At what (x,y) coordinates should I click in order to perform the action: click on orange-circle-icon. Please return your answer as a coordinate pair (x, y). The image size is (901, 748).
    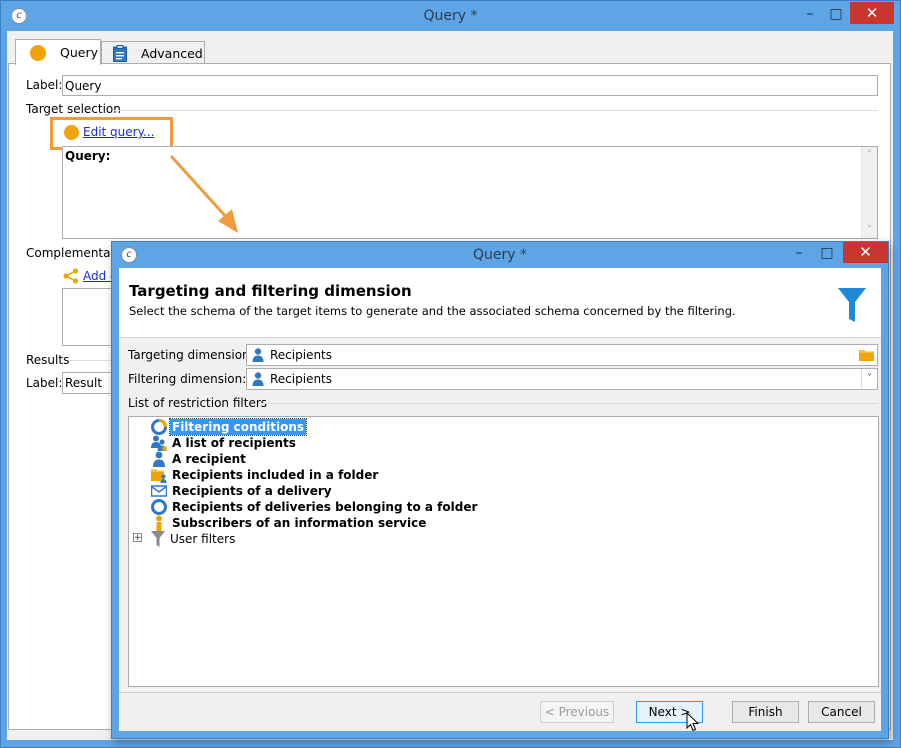
    Looking at the image, I should click on (38, 53).